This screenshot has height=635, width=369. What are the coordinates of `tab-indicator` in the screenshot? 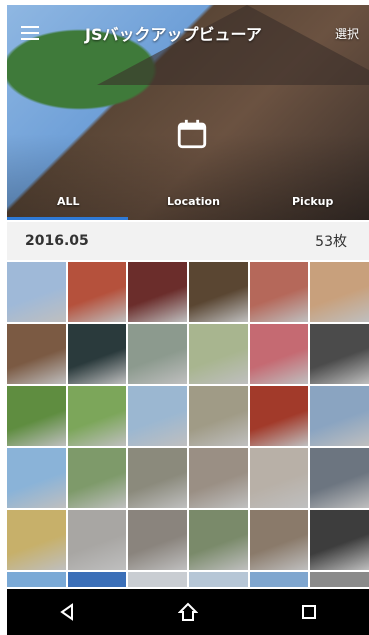 It's located at (67, 218).